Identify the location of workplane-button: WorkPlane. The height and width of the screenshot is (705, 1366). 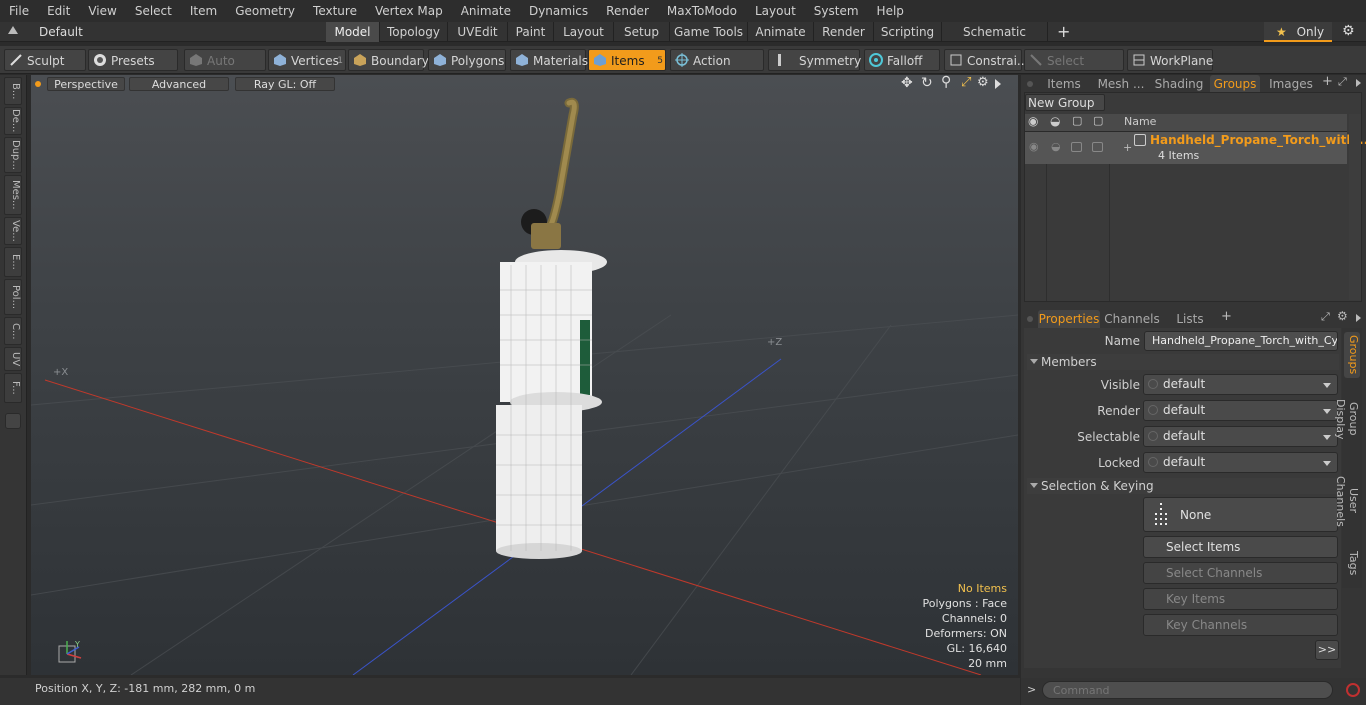
(1170, 60).